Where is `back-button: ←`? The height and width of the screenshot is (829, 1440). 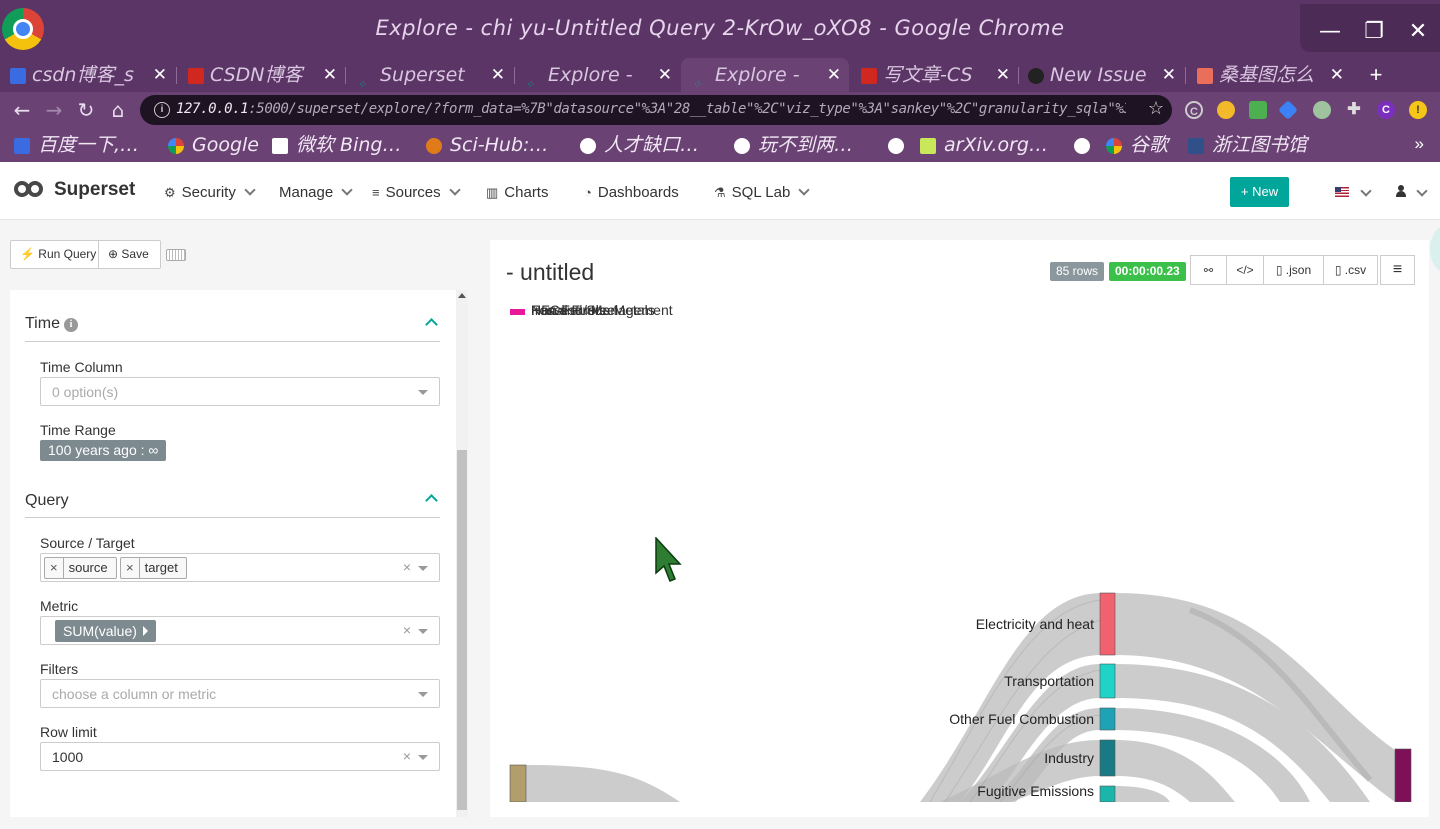 back-button: ← is located at coordinates (22, 110).